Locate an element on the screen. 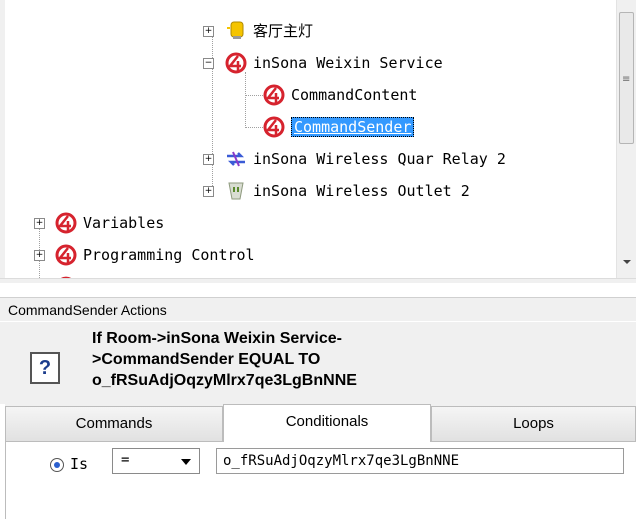 The height and width of the screenshot is (519, 636). tree-node-label: Programming Control is located at coordinates (169, 255).